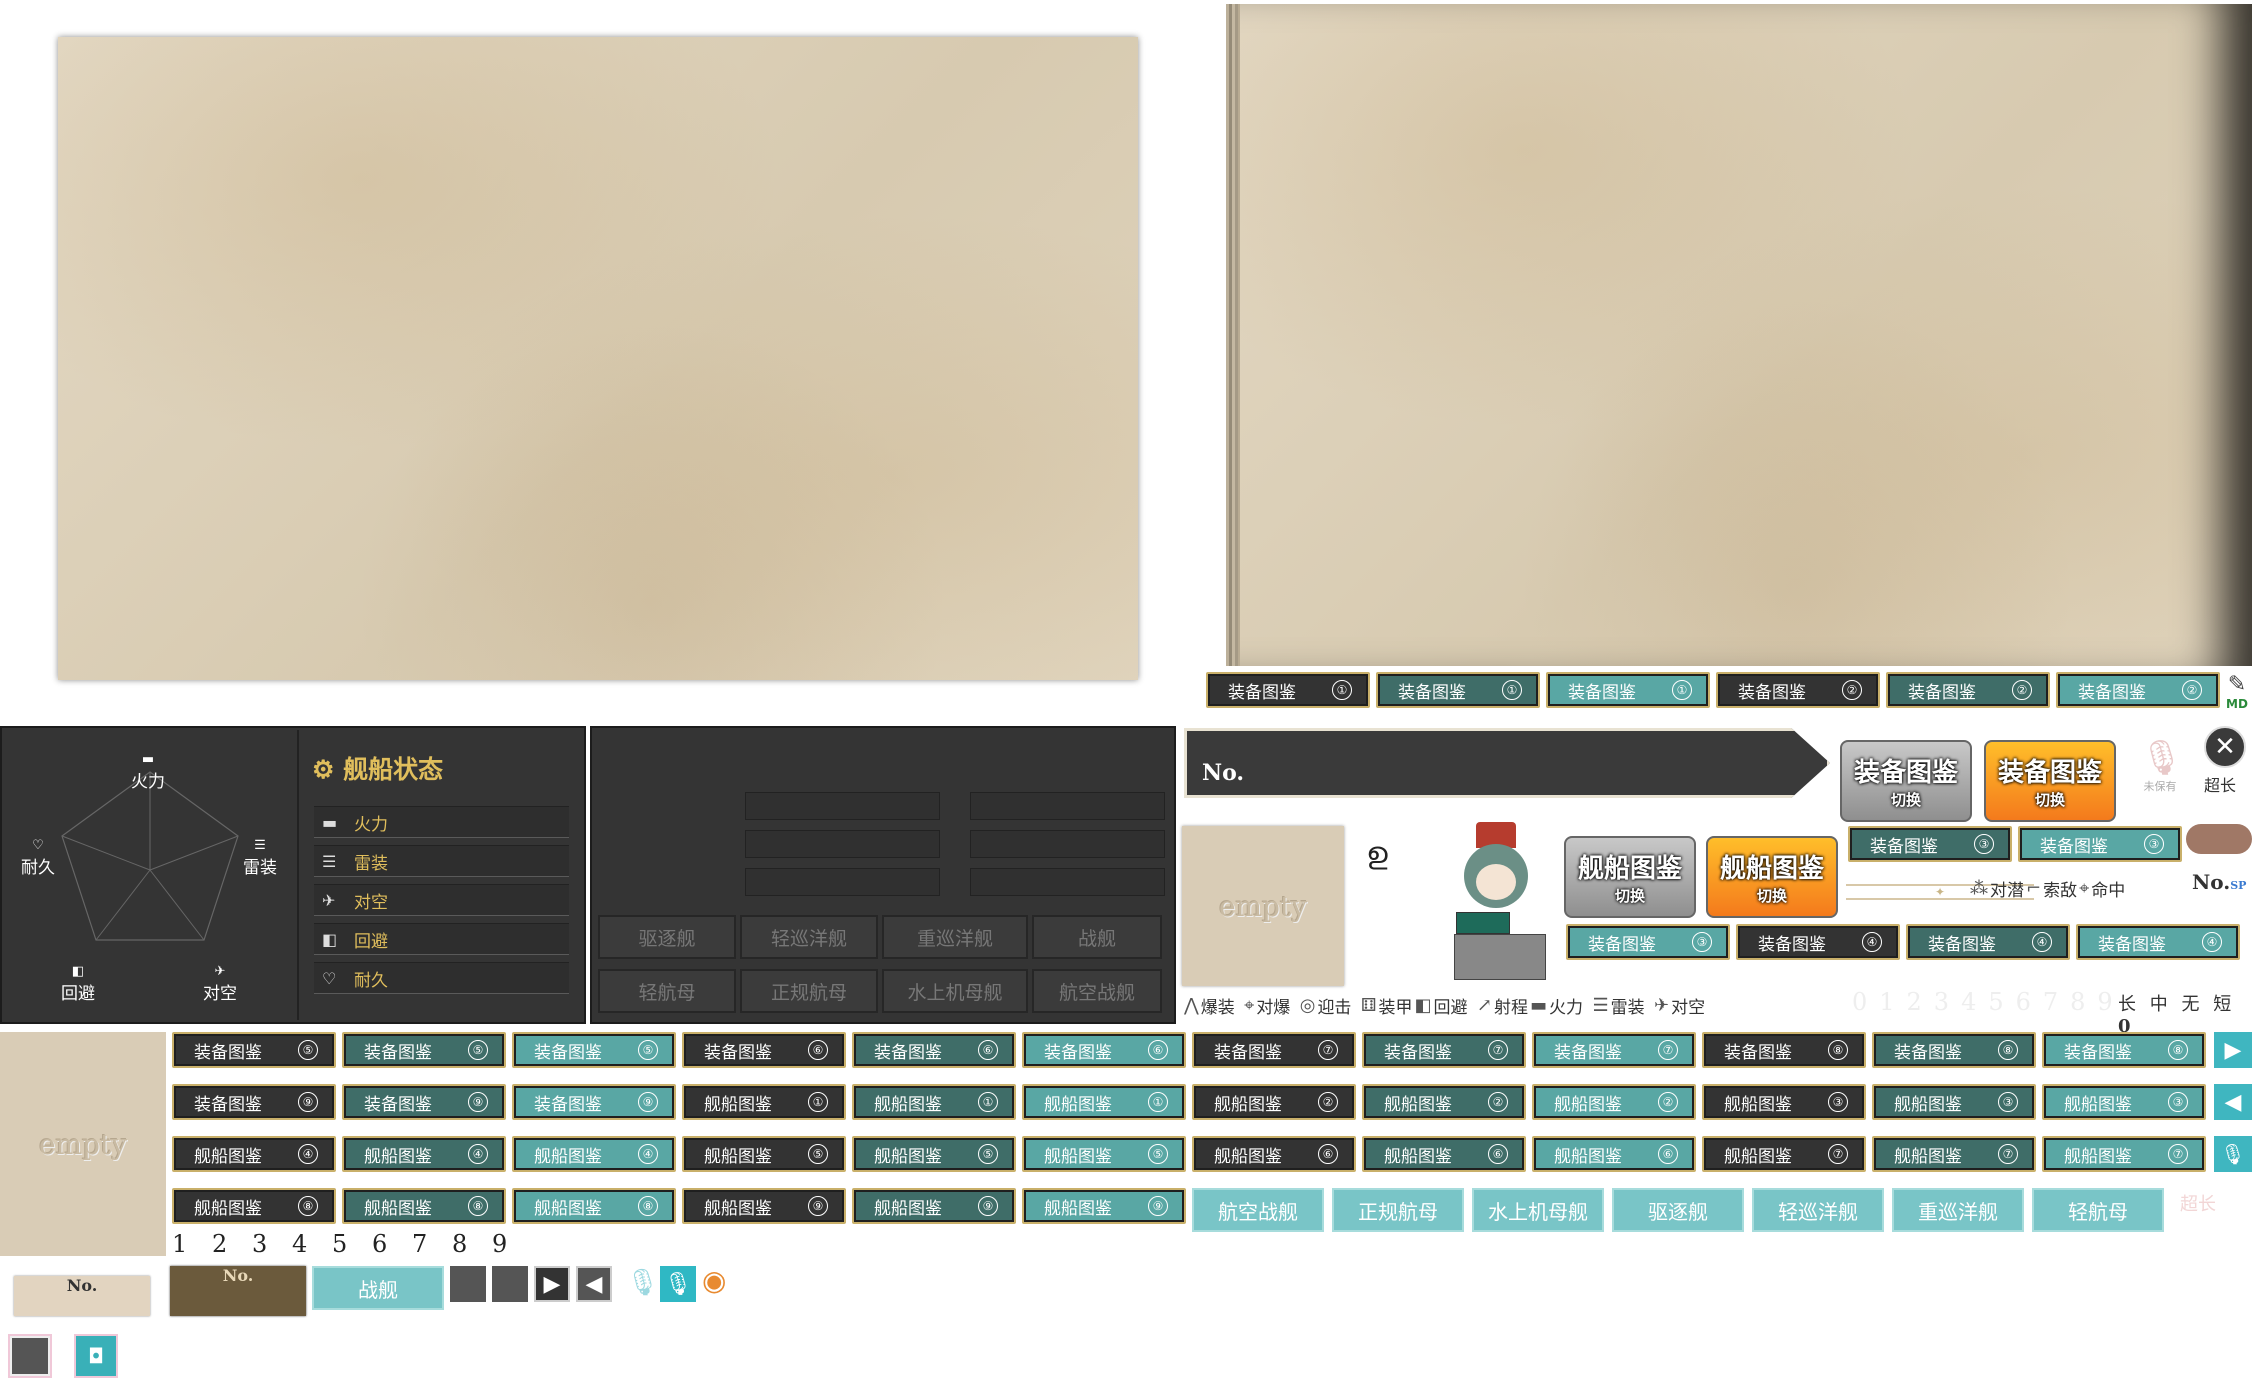 The width and height of the screenshot is (2254, 1385). Describe the element at coordinates (1097, 937) in the screenshot. I see `type-cell: 战舰` at that location.